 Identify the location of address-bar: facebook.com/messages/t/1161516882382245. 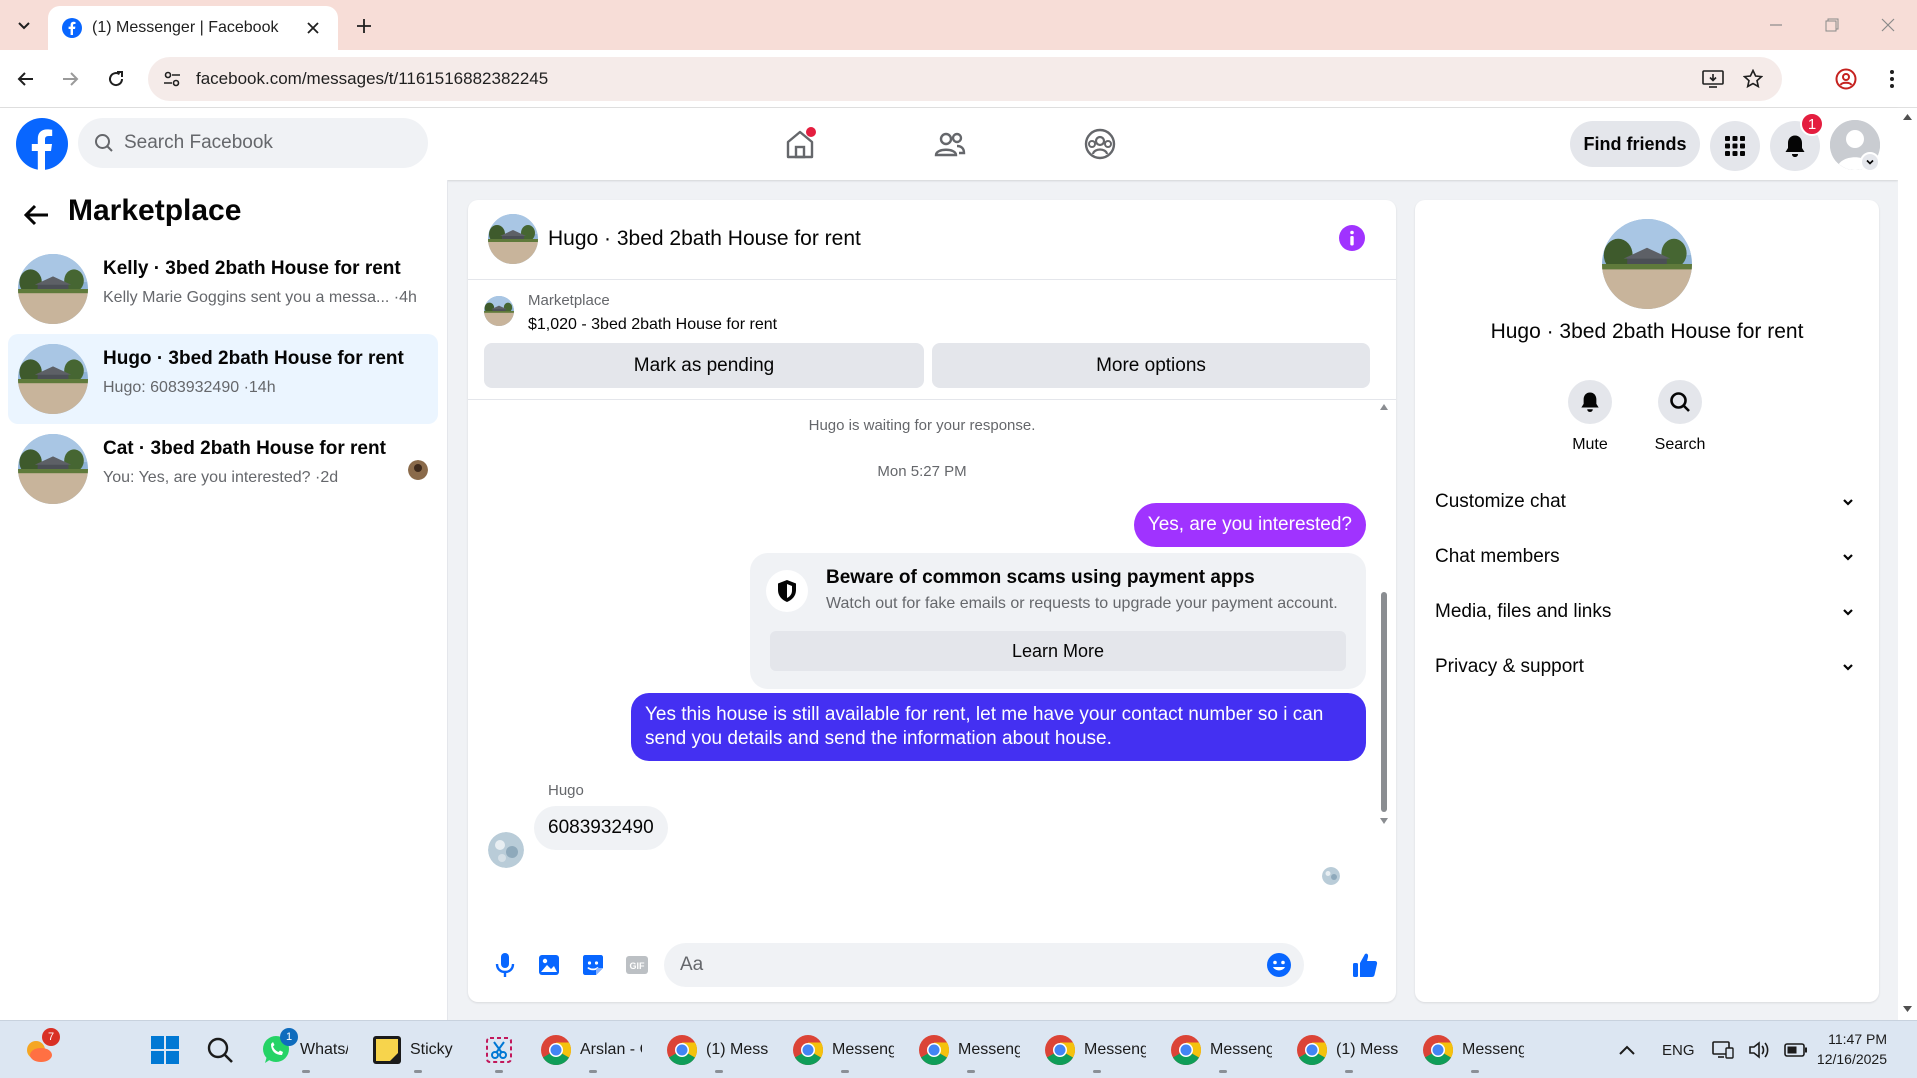
(965, 79).